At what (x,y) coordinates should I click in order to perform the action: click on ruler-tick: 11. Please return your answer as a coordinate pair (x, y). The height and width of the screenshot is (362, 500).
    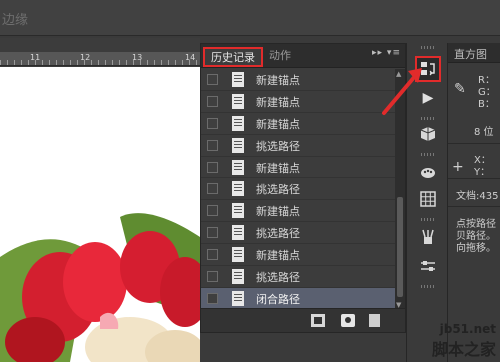
    Looking at the image, I should click on (35, 57).